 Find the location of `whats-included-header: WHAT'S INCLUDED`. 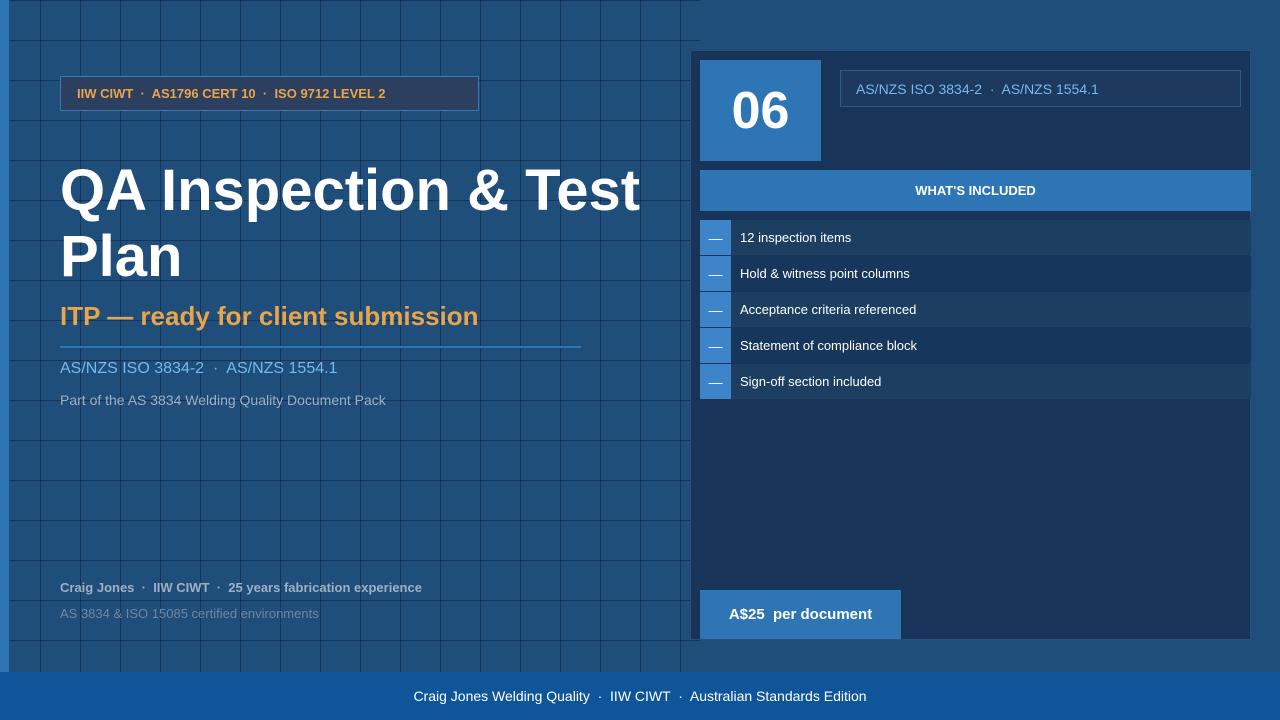

whats-included-header: WHAT'S INCLUDED is located at coordinates (975, 190).